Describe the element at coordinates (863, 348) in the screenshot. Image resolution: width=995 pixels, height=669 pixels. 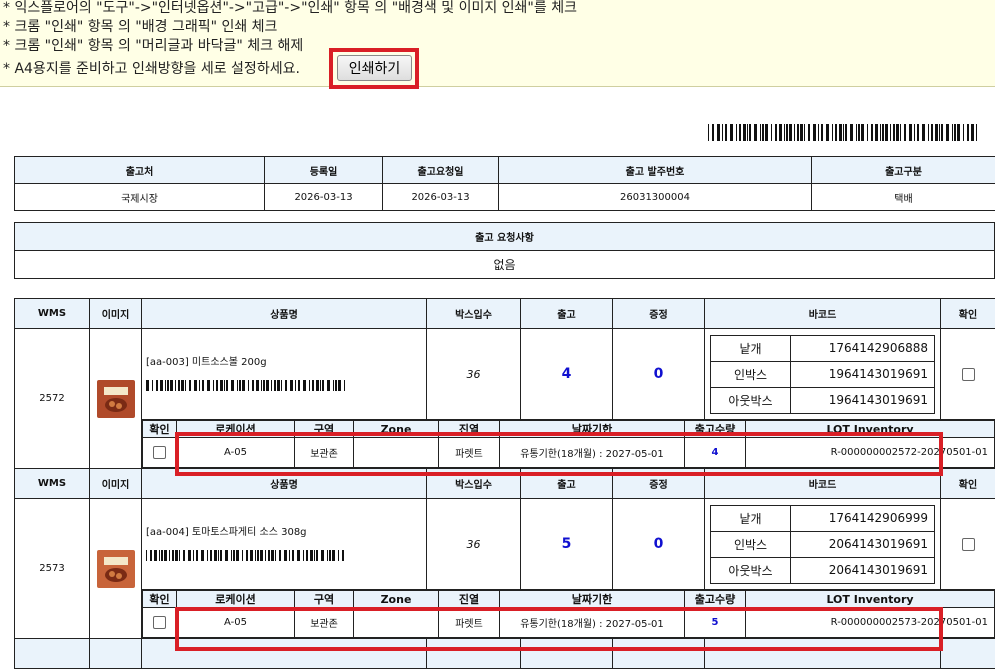
I see `barcode-value: 1764142906888` at that location.